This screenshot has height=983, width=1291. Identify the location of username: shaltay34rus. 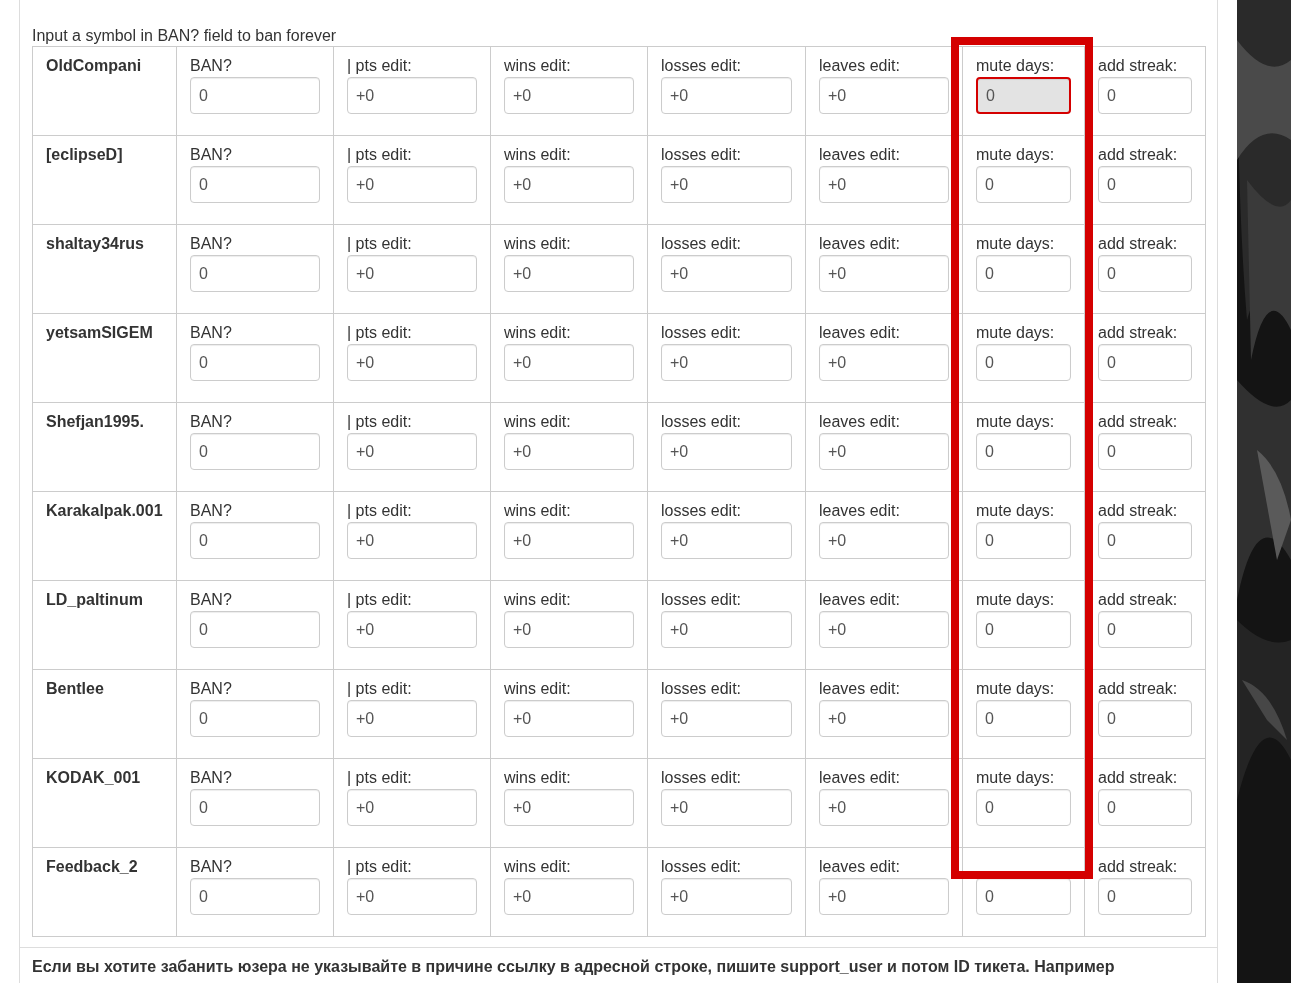
(95, 243).